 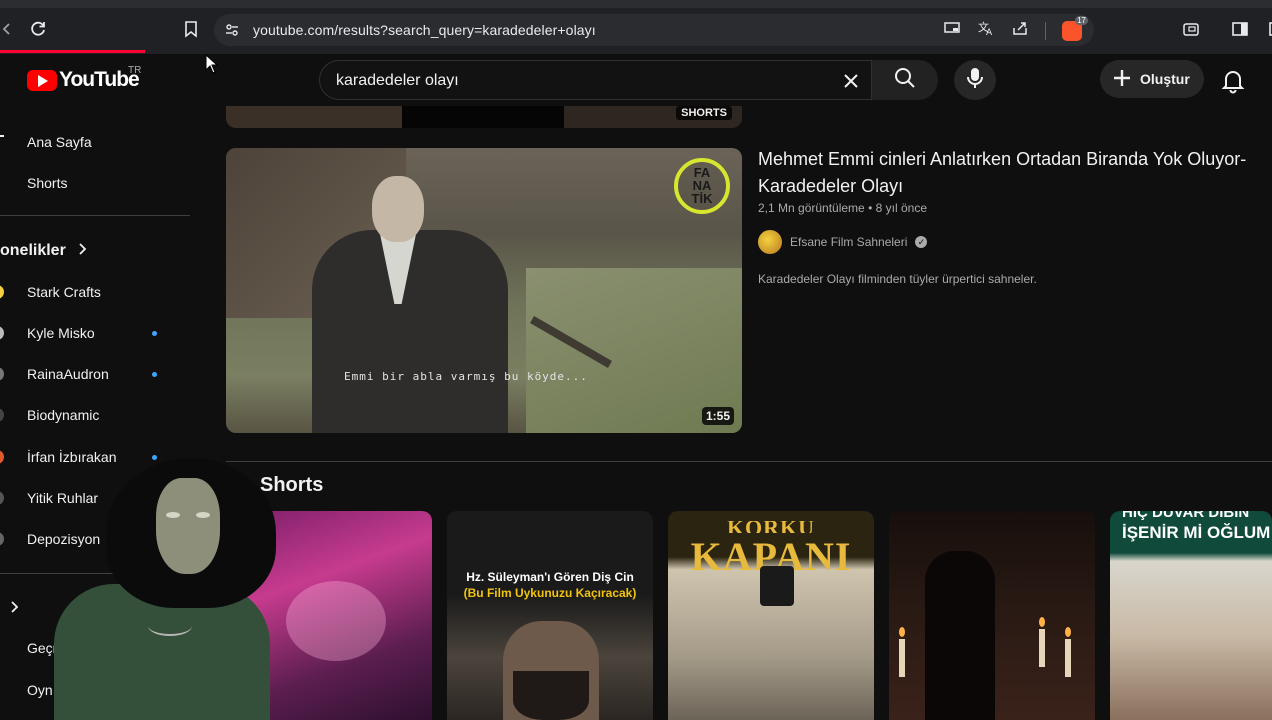 What do you see at coordinates (59, 142) in the screenshot?
I see `sidebar-item-home: Ana Sayfa` at bounding box center [59, 142].